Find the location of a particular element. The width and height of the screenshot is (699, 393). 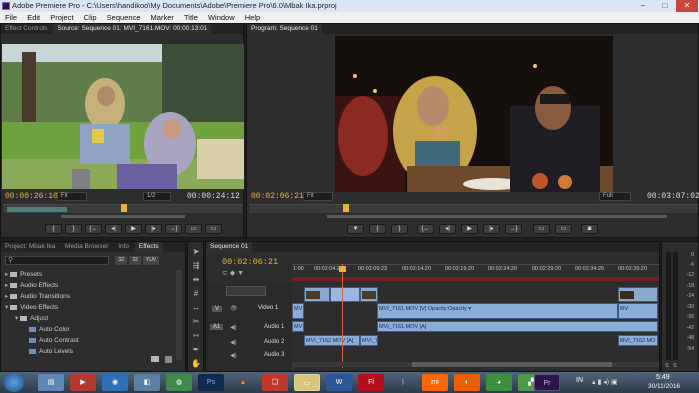

program-extract-button: ▭ is located at coordinates (563, 229).